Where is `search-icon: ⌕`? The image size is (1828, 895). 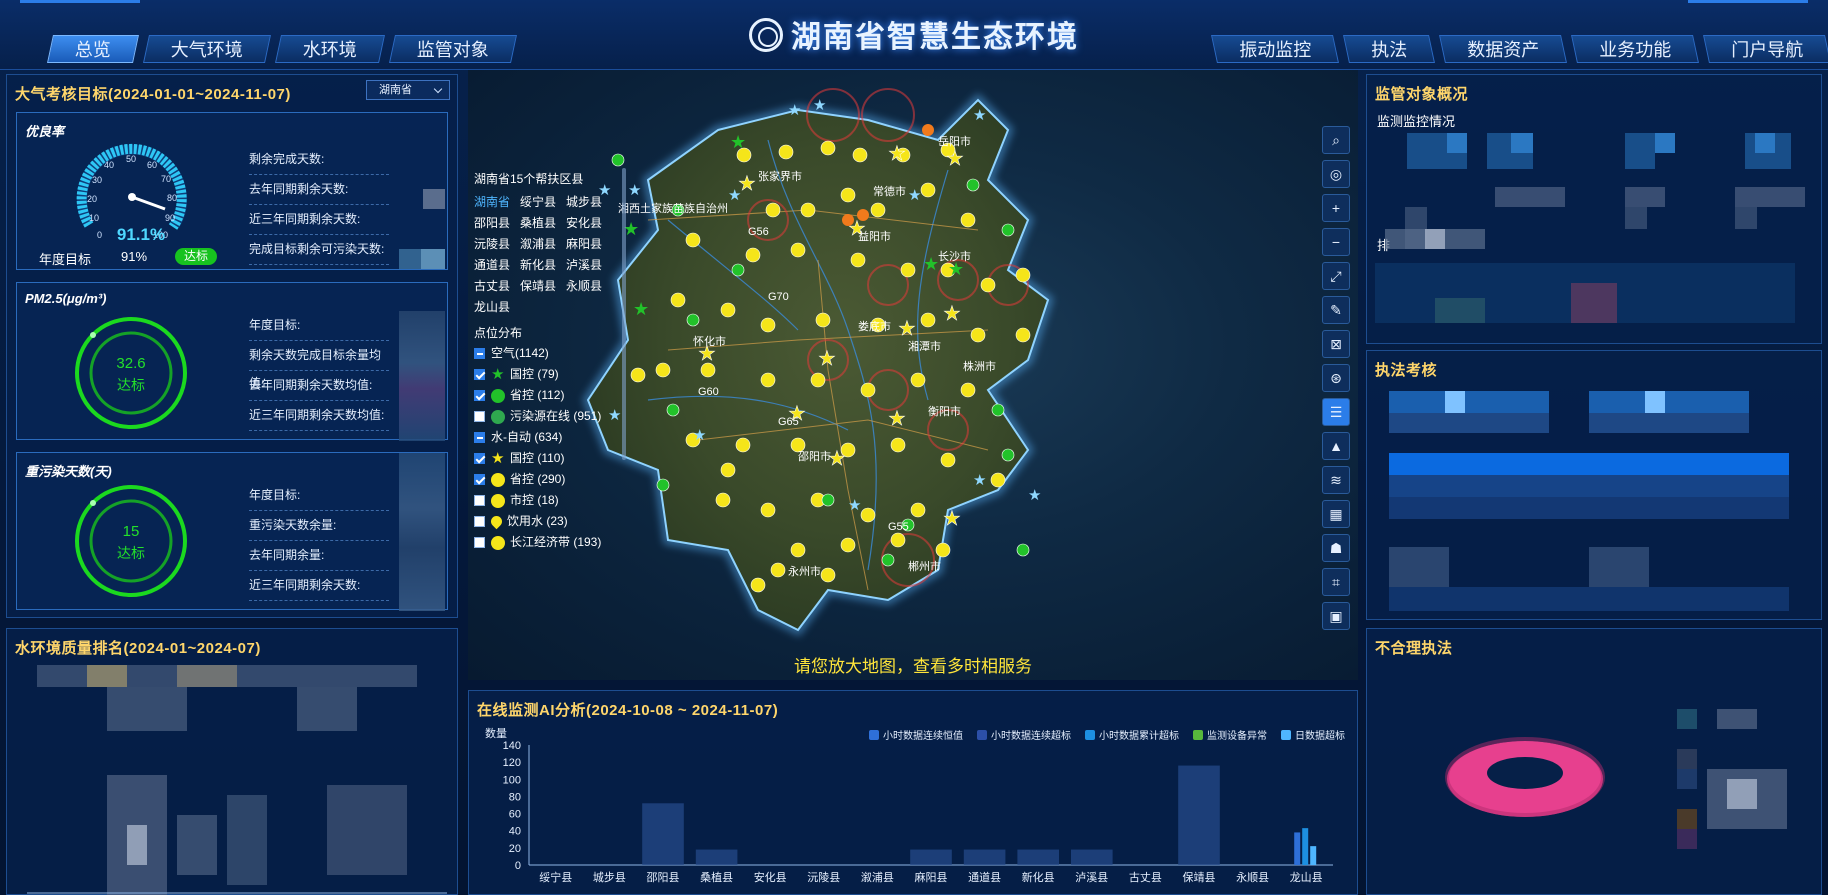 search-icon: ⌕ is located at coordinates (1336, 140).